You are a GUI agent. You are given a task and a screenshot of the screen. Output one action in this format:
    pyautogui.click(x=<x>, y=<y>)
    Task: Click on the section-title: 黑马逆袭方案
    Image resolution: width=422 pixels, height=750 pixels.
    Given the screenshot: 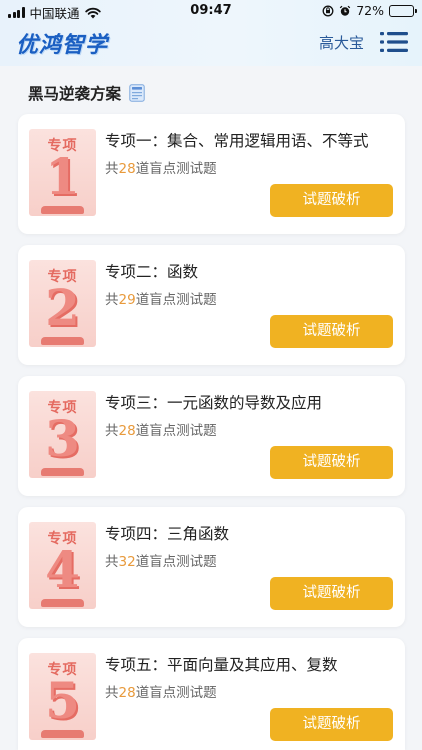 What is the action you would take?
    pyautogui.click(x=75, y=94)
    